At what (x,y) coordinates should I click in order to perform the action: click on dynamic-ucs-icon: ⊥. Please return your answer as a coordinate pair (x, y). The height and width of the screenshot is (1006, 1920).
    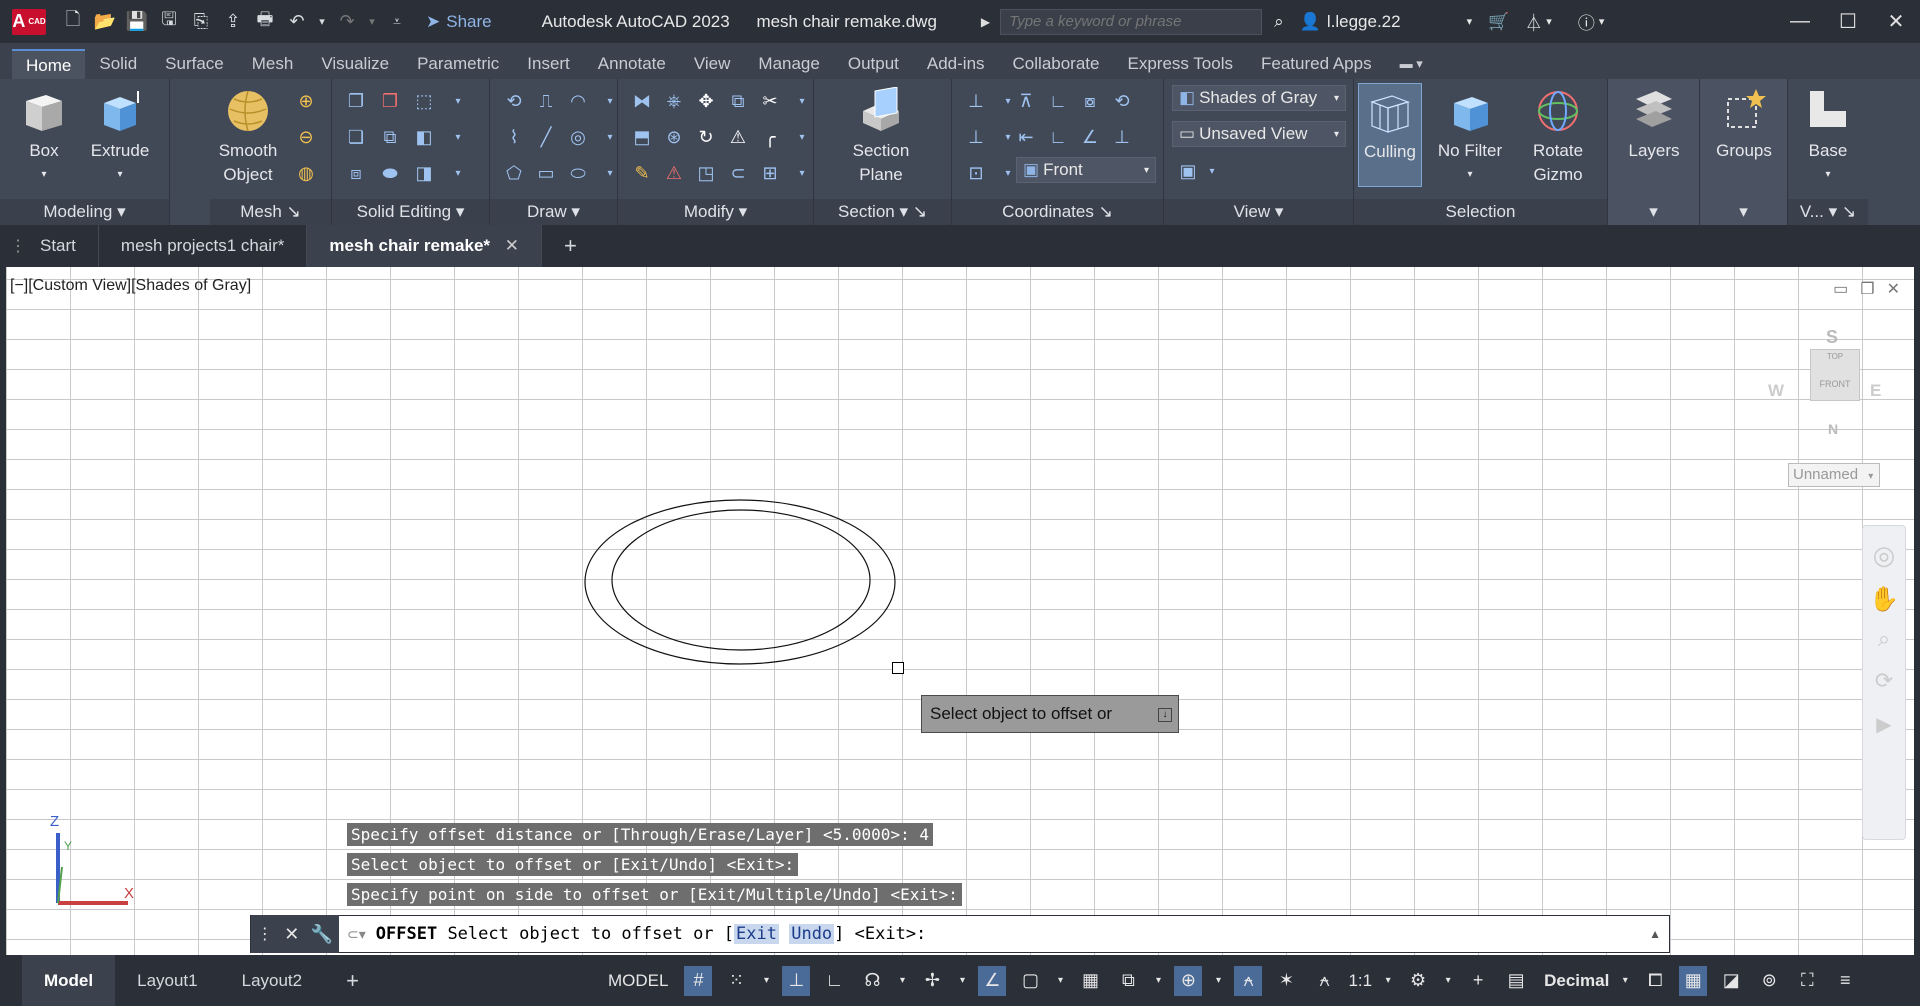
    Looking at the image, I should click on (796, 980).